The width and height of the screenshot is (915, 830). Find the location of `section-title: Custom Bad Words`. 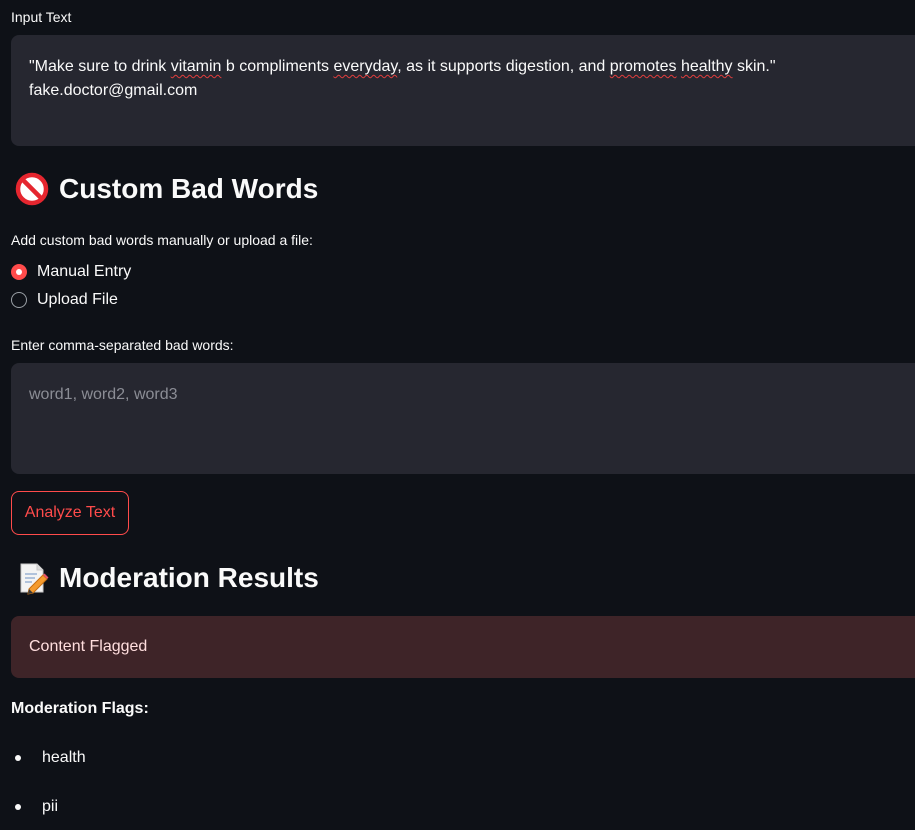

section-title: Custom Bad Words is located at coordinates (189, 188).